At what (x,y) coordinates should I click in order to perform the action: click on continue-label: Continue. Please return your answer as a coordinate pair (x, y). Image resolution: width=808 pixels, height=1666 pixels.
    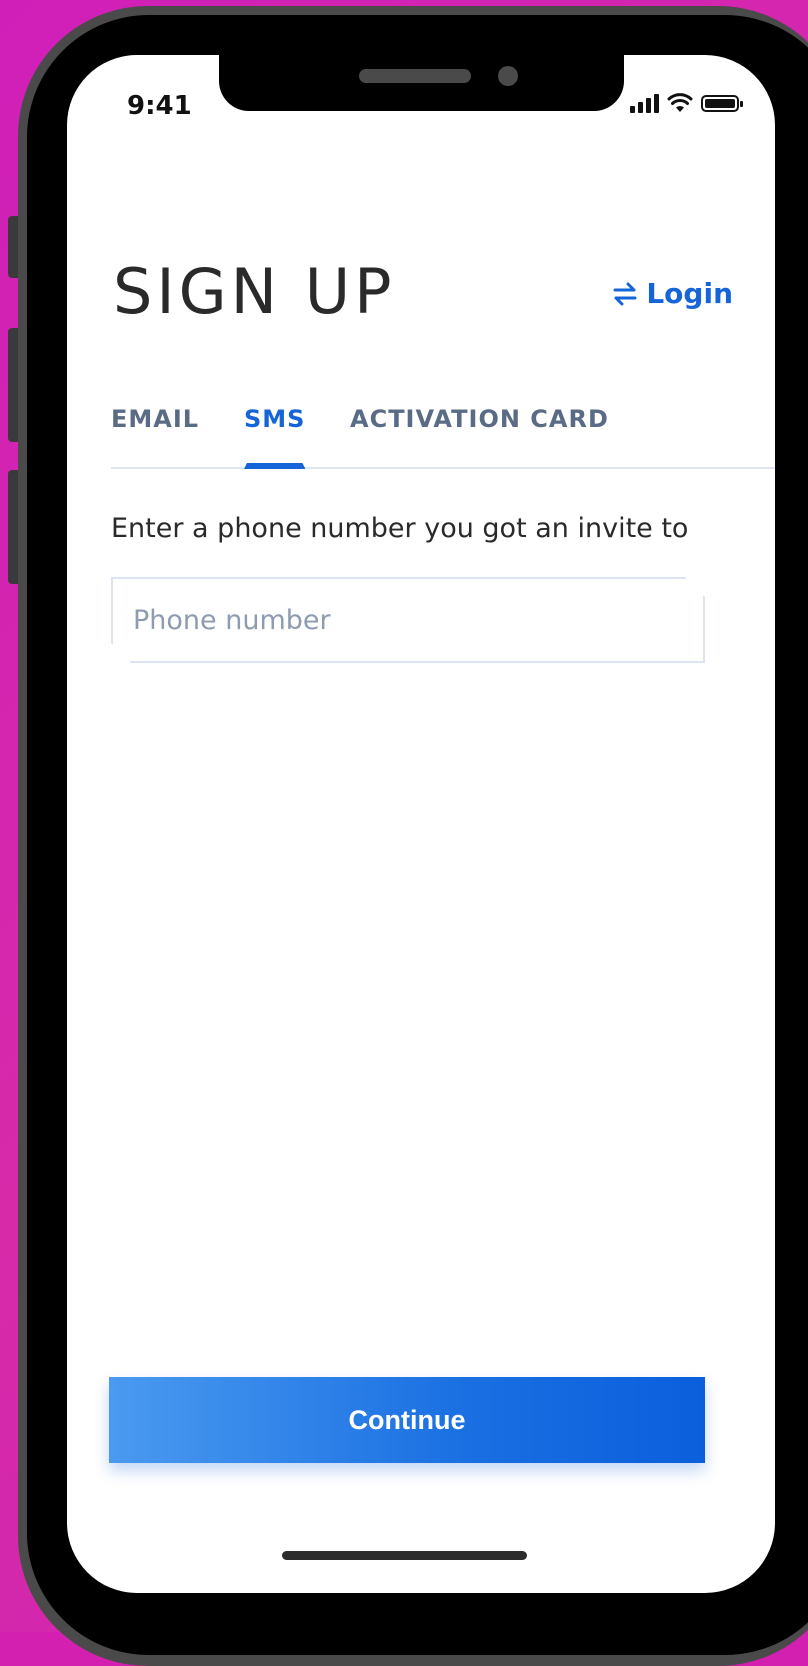
    Looking at the image, I should click on (407, 1419).